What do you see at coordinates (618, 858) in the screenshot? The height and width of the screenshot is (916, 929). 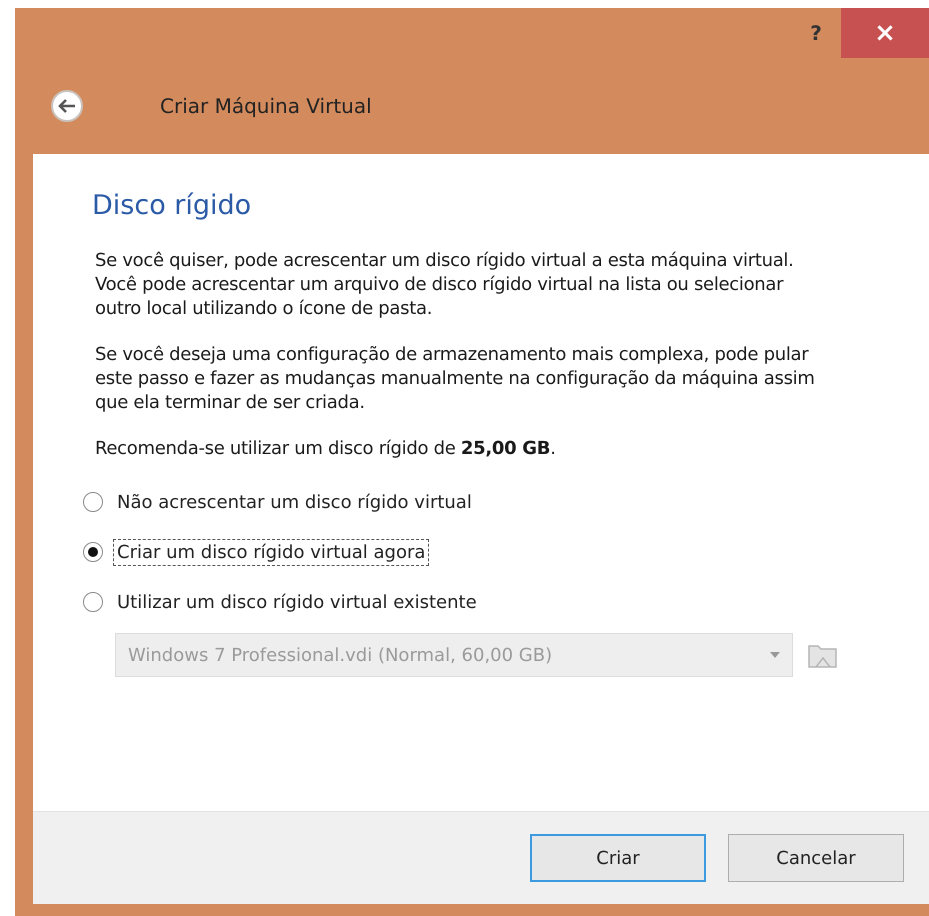 I see `dialog-button: Criar` at bounding box center [618, 858].